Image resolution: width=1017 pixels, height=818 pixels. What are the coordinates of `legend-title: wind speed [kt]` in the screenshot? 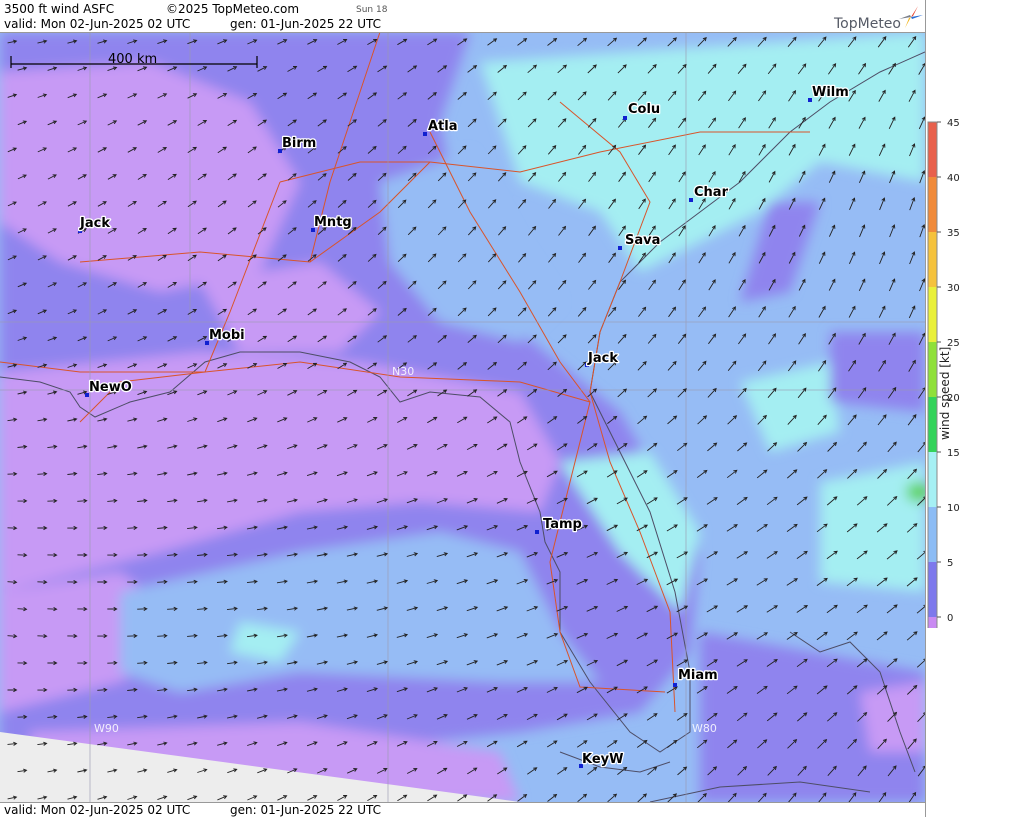 It's located at (945, 393).